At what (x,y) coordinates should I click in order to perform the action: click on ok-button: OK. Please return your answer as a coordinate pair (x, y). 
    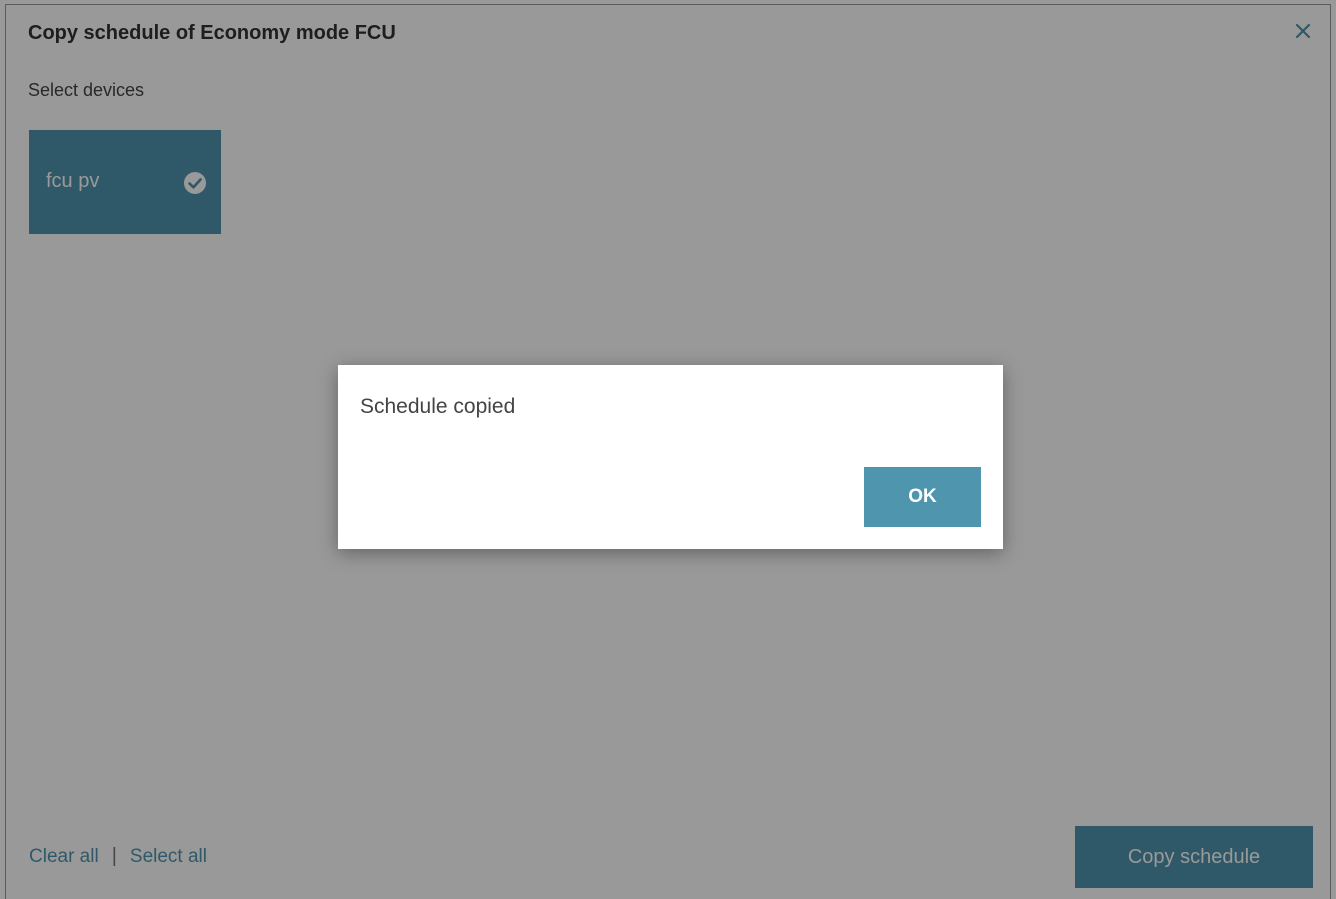
    Looking at the image, I should click on (922, 497).